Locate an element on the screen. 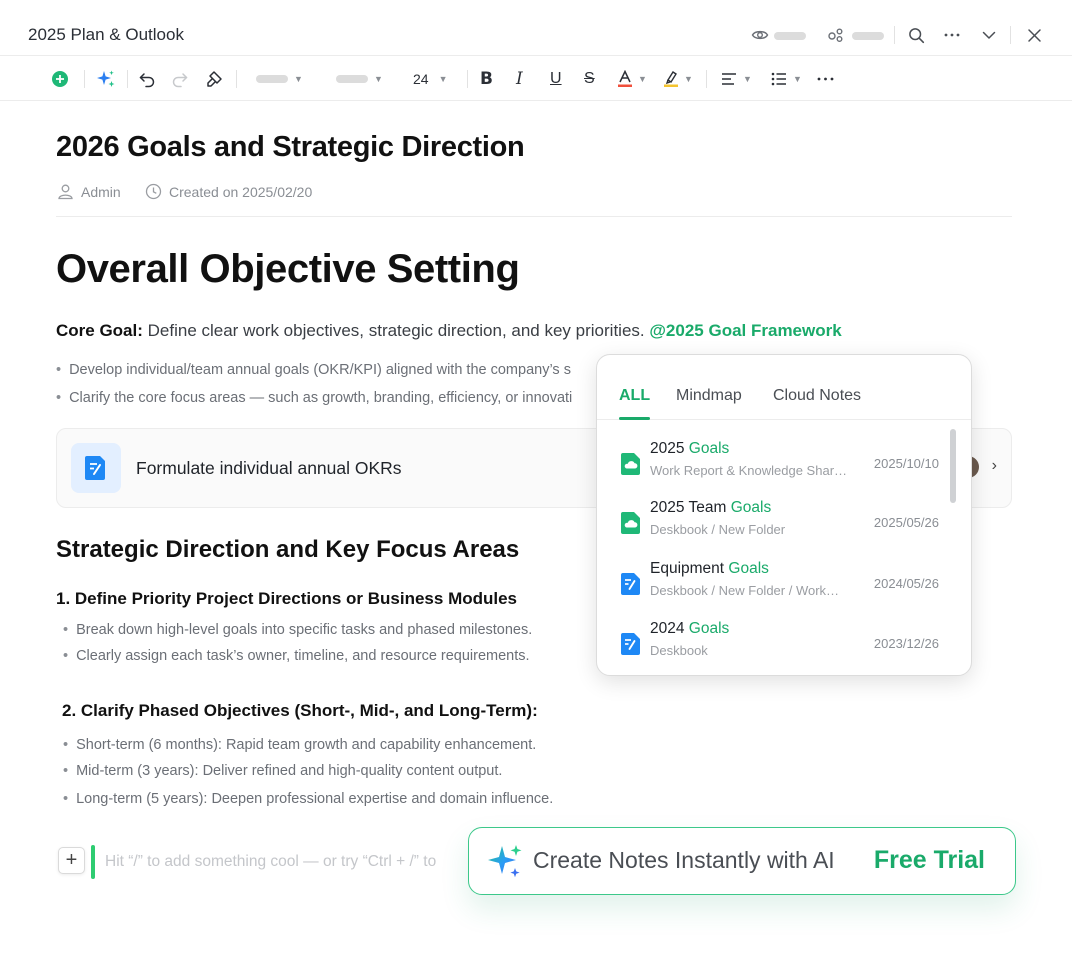 The width and height of the screenshot is (1072, 968). tab-all: ALL is located at coordinates (634, 396).